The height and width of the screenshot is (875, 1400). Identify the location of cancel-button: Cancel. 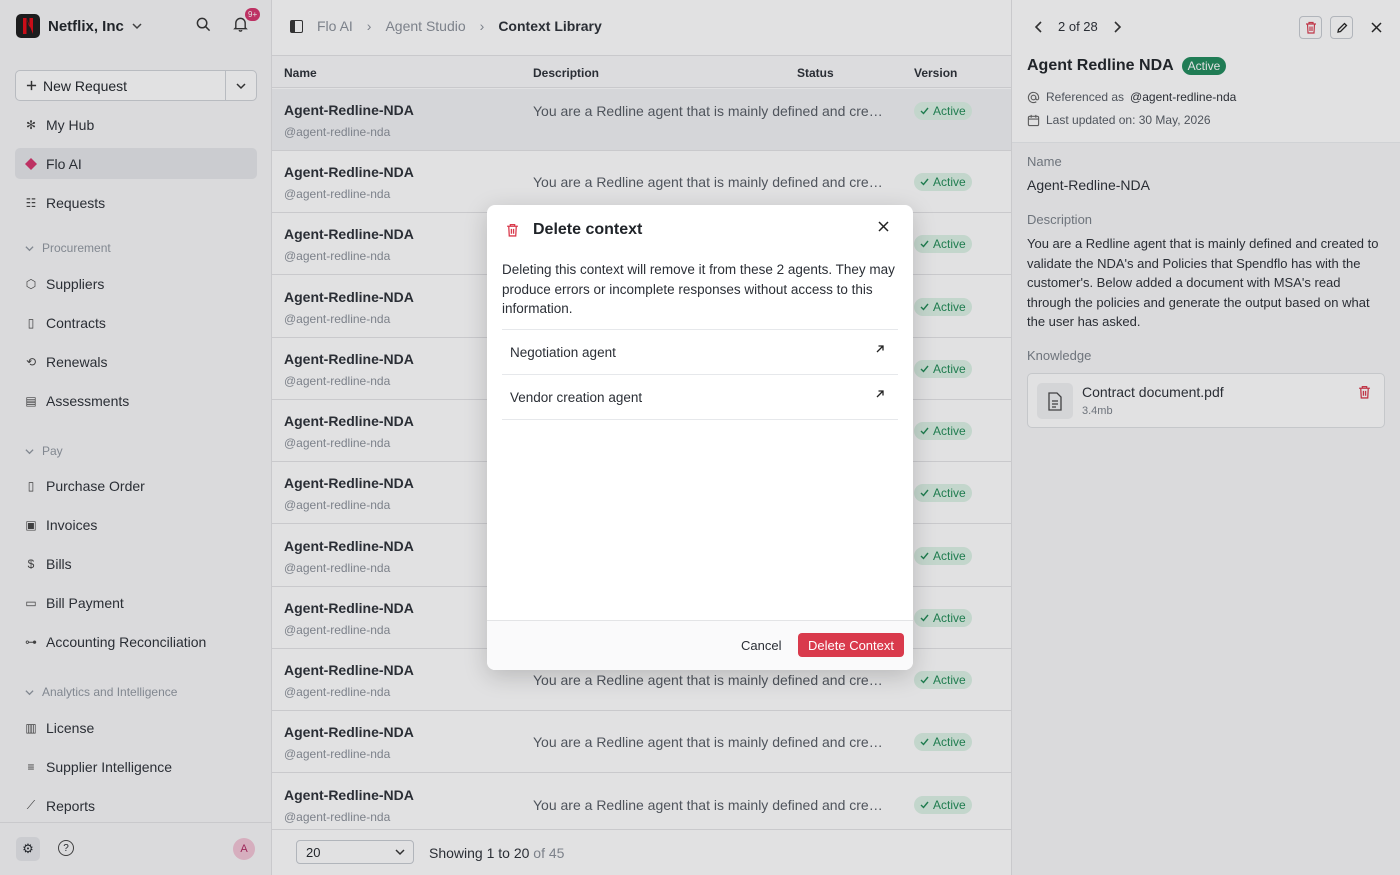
(761, 645).